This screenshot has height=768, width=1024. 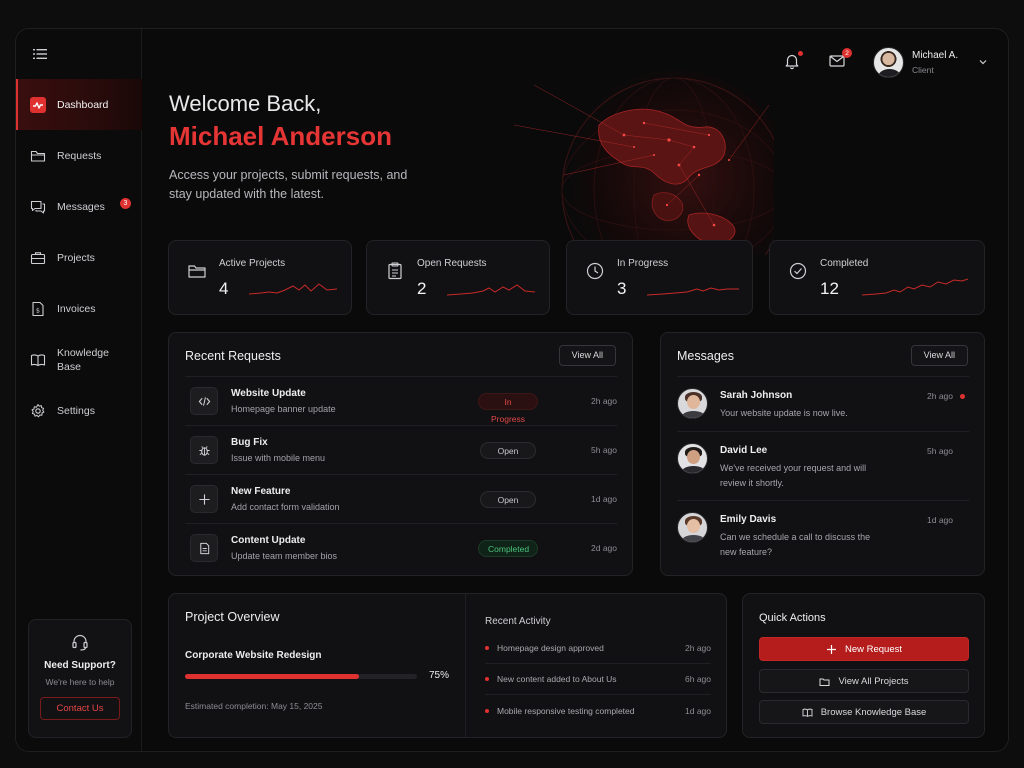 What do you see at coordinates (923, 69) in the screenshot?
I see `user-role: Client` at bounding box center [923, 69].